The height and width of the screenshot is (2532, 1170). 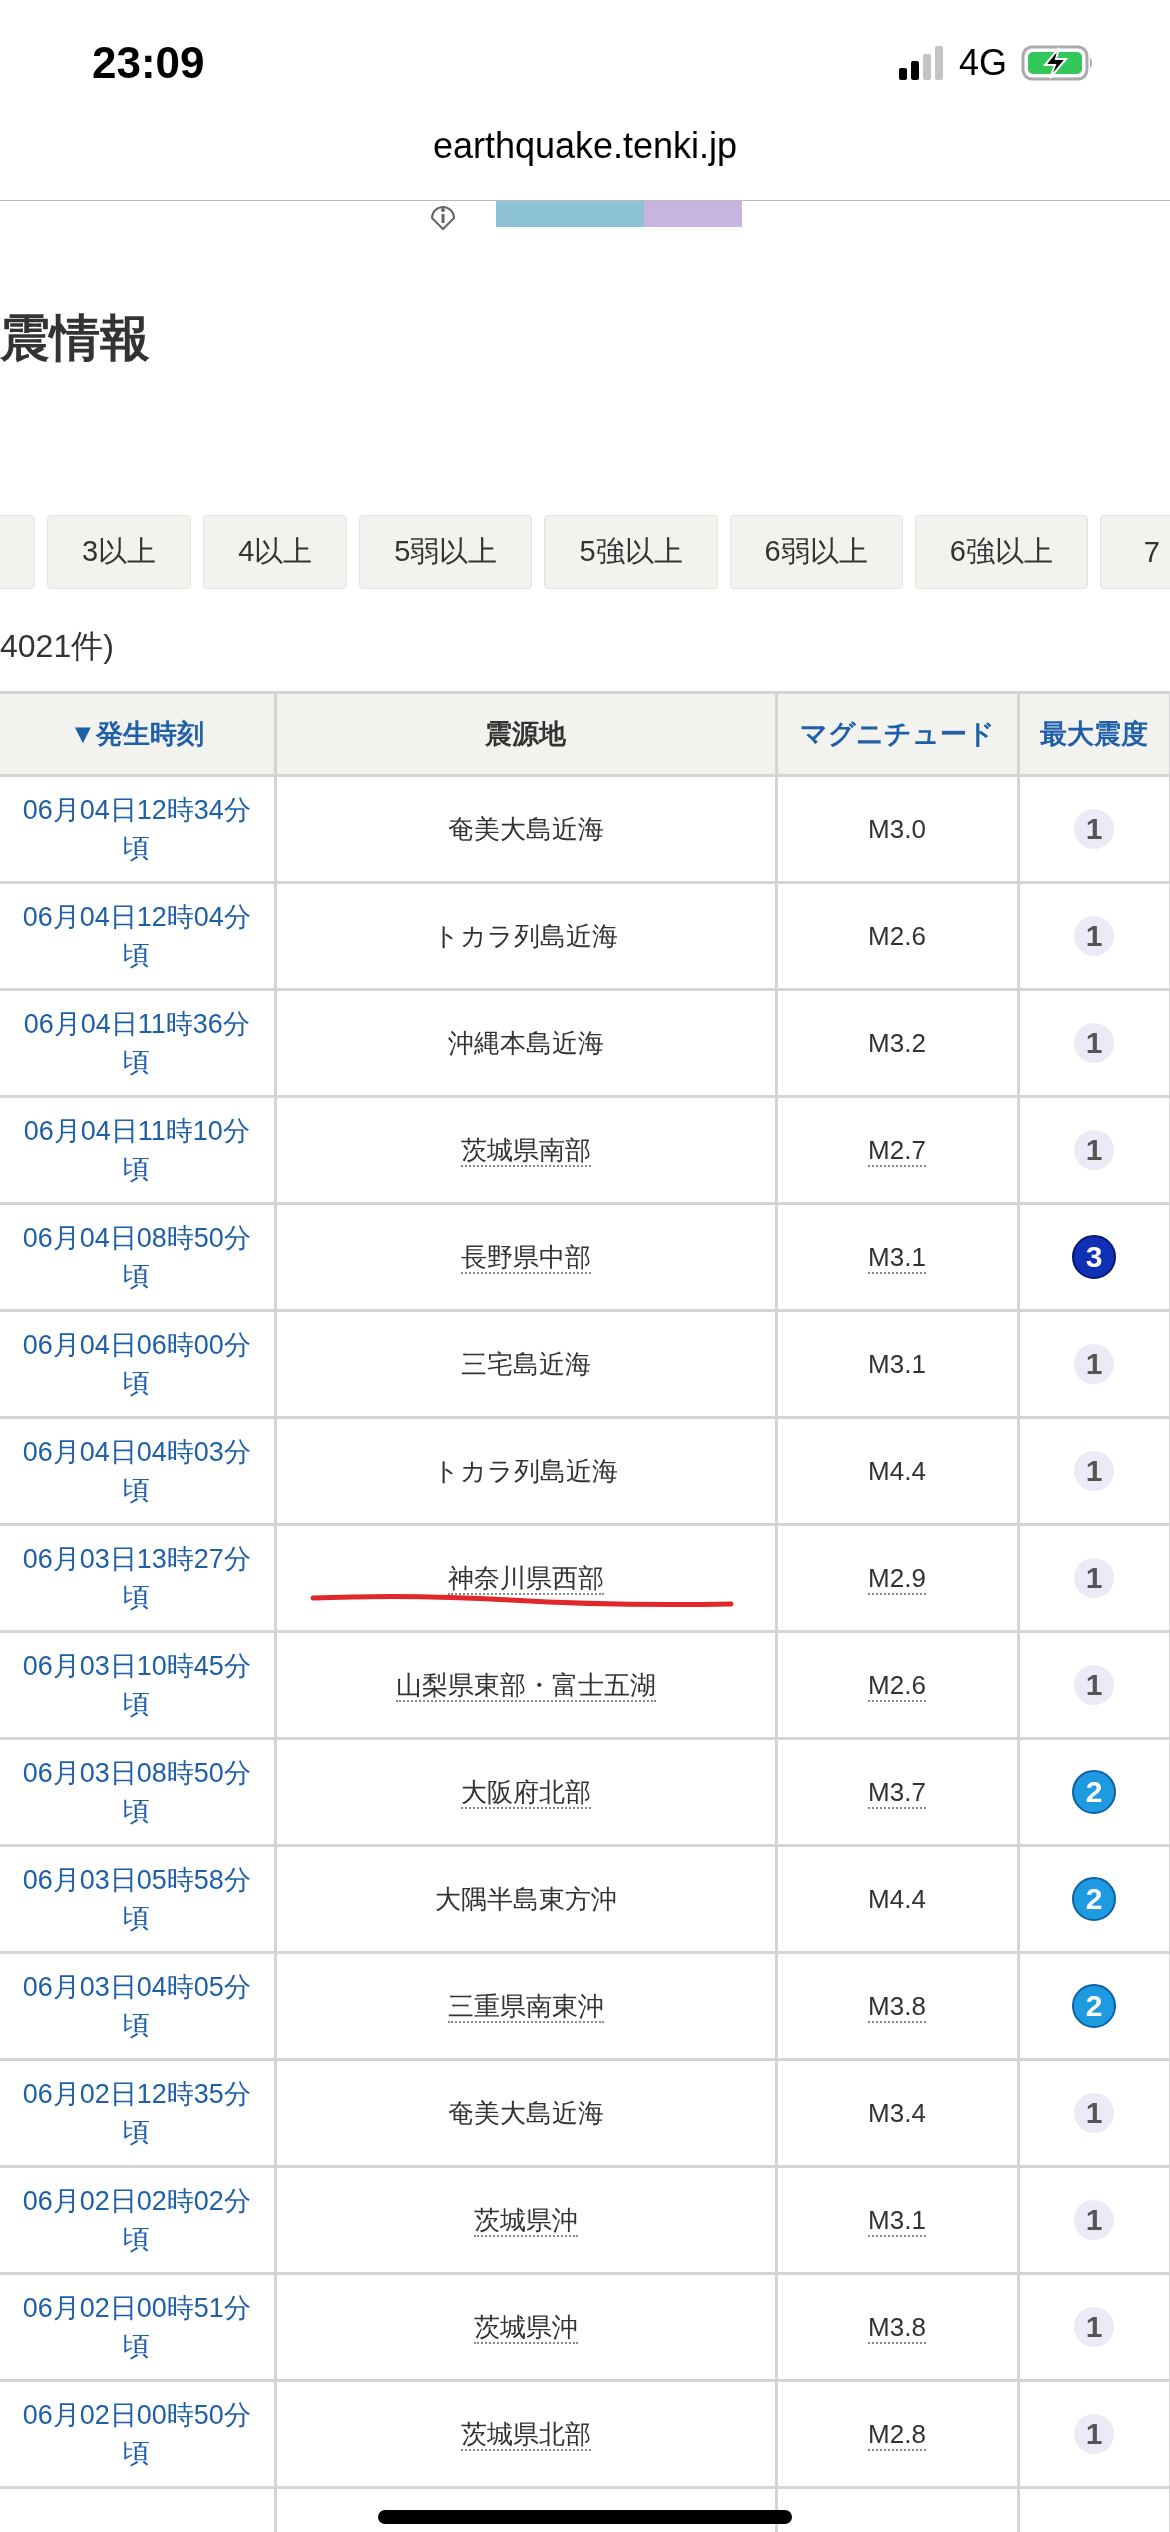 What do you see at coordinates (525, 1042) in the screenshot?
I see `epicenter-text: 沖縄本島近海` at bounding box center [525, 1042].